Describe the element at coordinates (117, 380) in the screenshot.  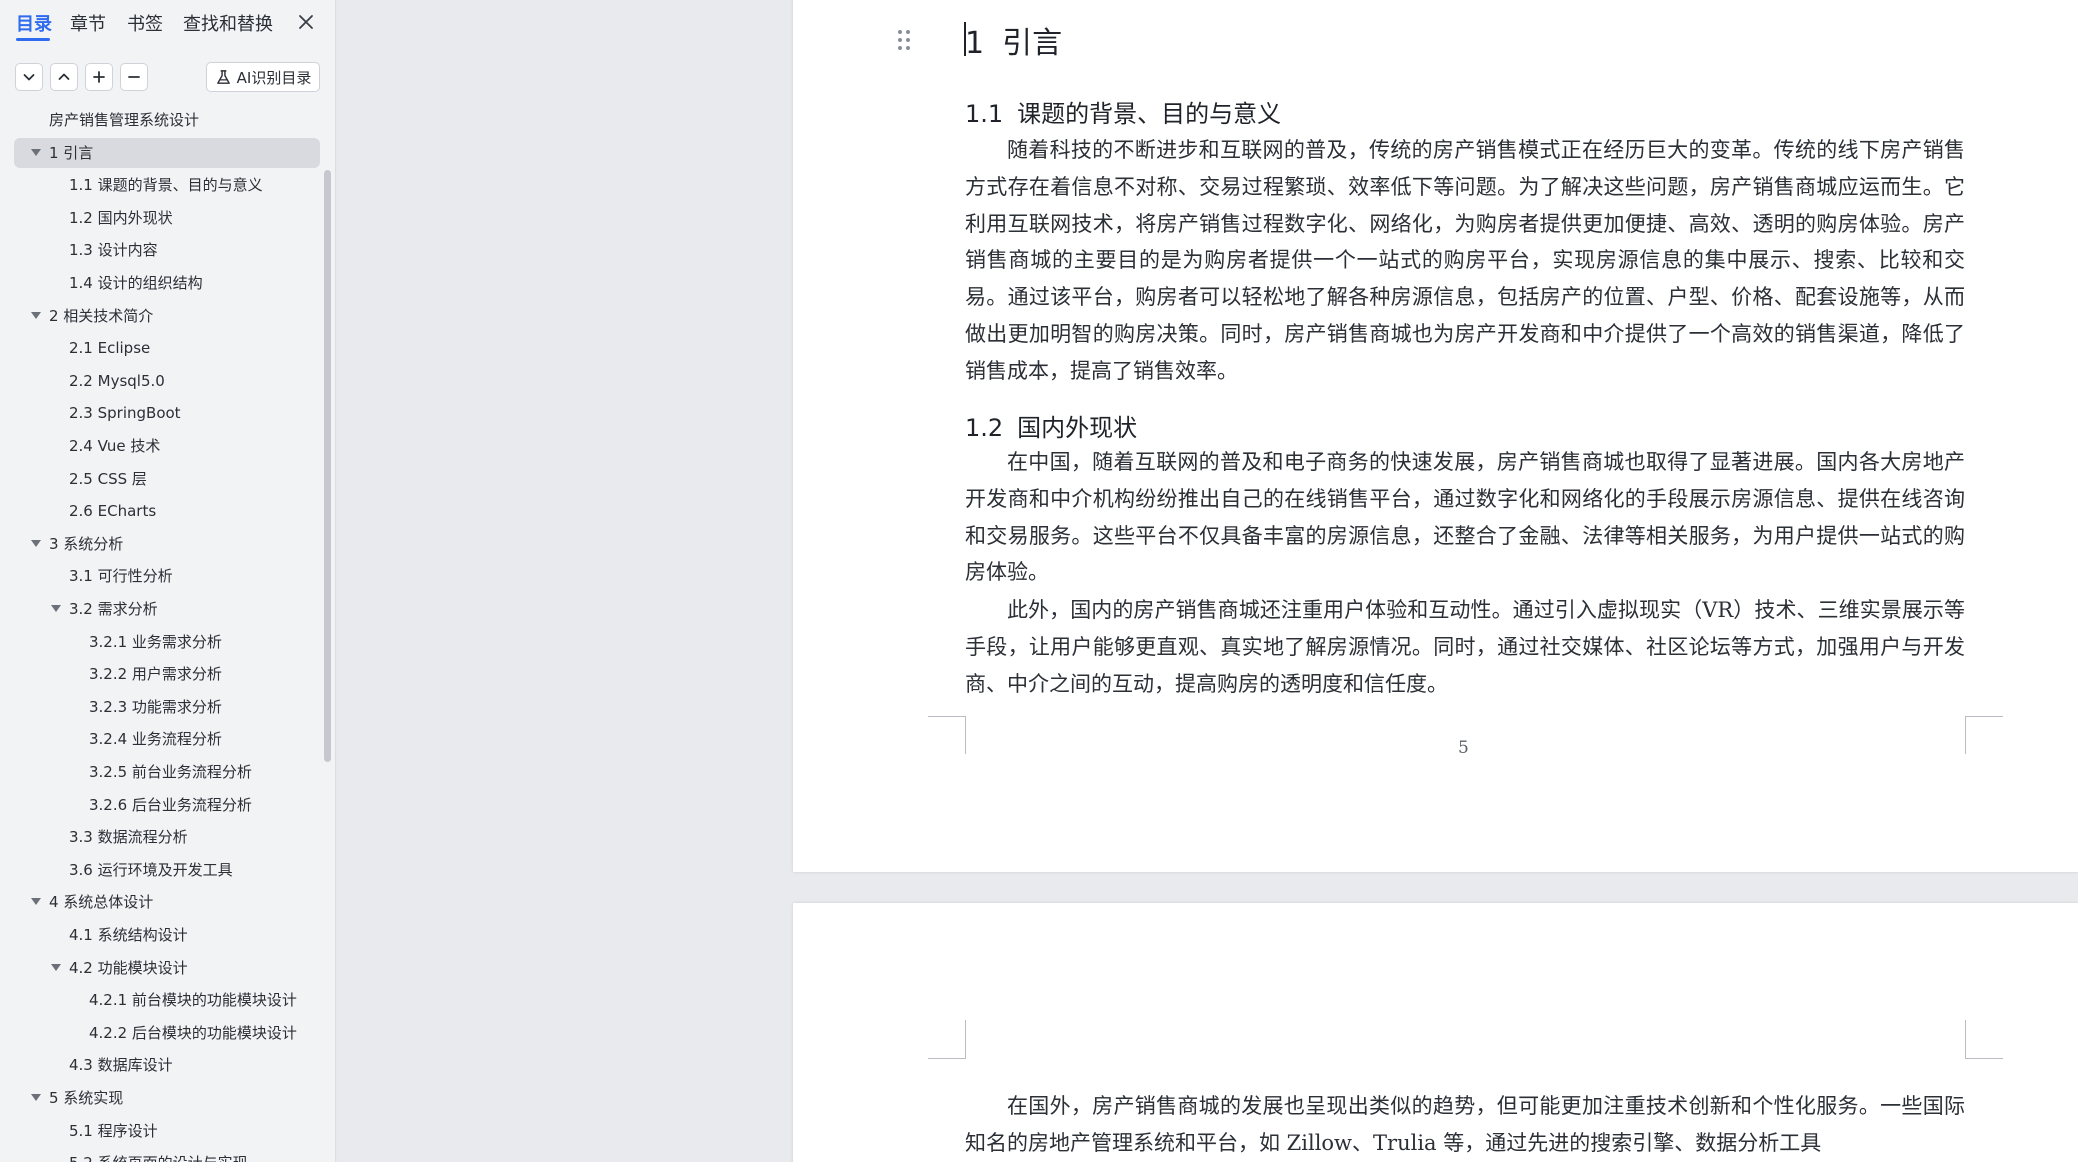
I see `toc-item-label: 2.2 Mysql5.0` at that location.